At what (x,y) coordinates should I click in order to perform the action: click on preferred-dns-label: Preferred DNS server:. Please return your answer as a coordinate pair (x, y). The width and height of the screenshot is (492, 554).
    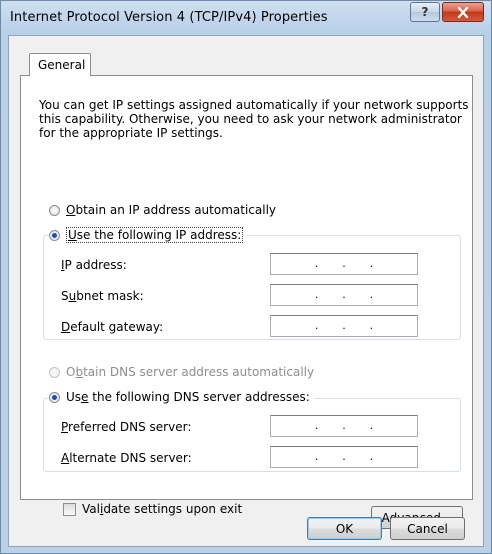
    Looking at the image, I should click on (126, 427).